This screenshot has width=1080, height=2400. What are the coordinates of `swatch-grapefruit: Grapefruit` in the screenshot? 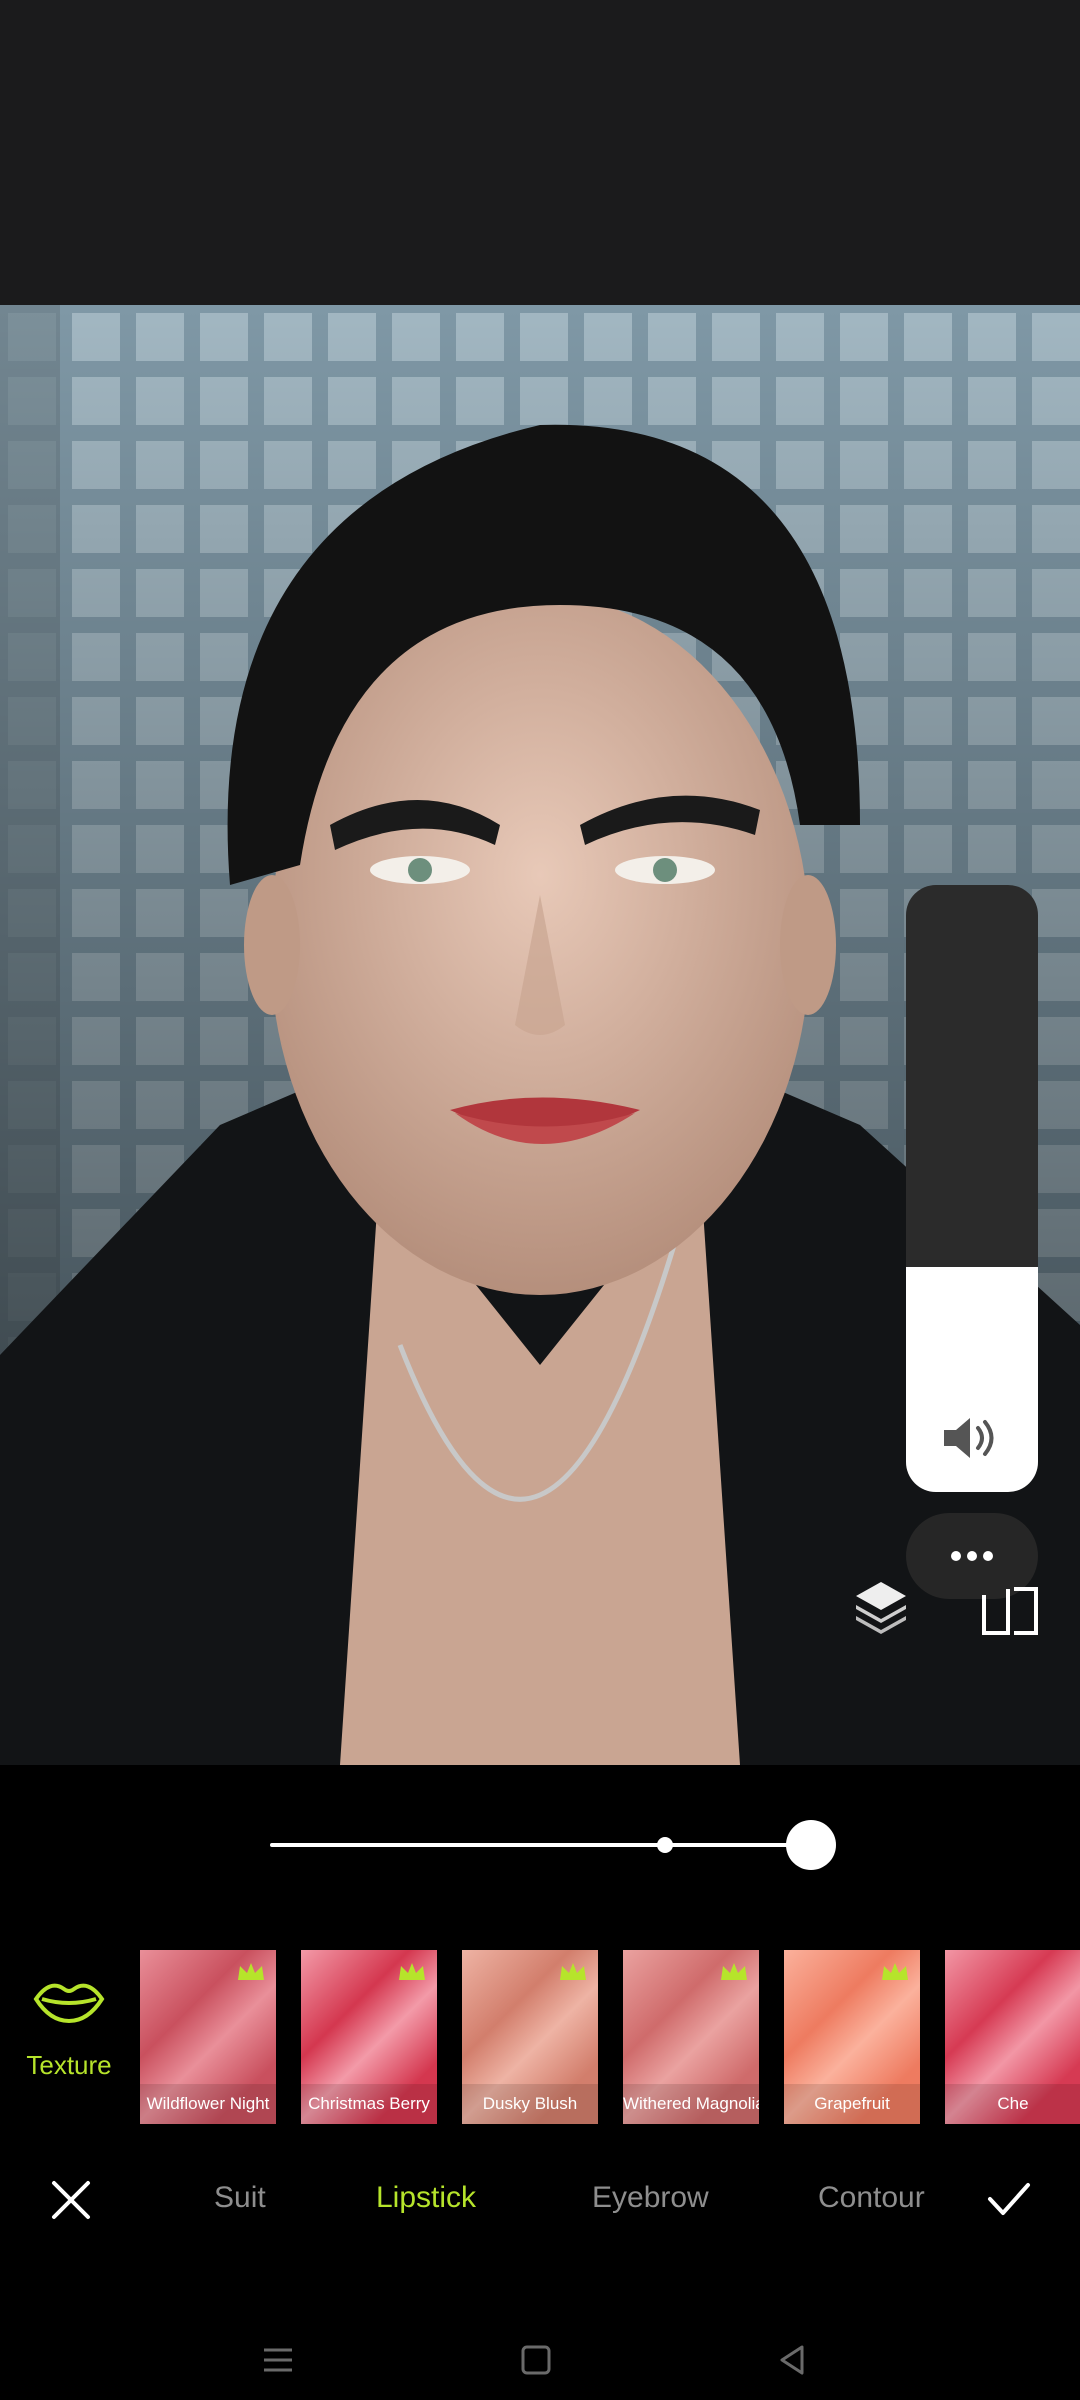 It's located at (852, 2037).